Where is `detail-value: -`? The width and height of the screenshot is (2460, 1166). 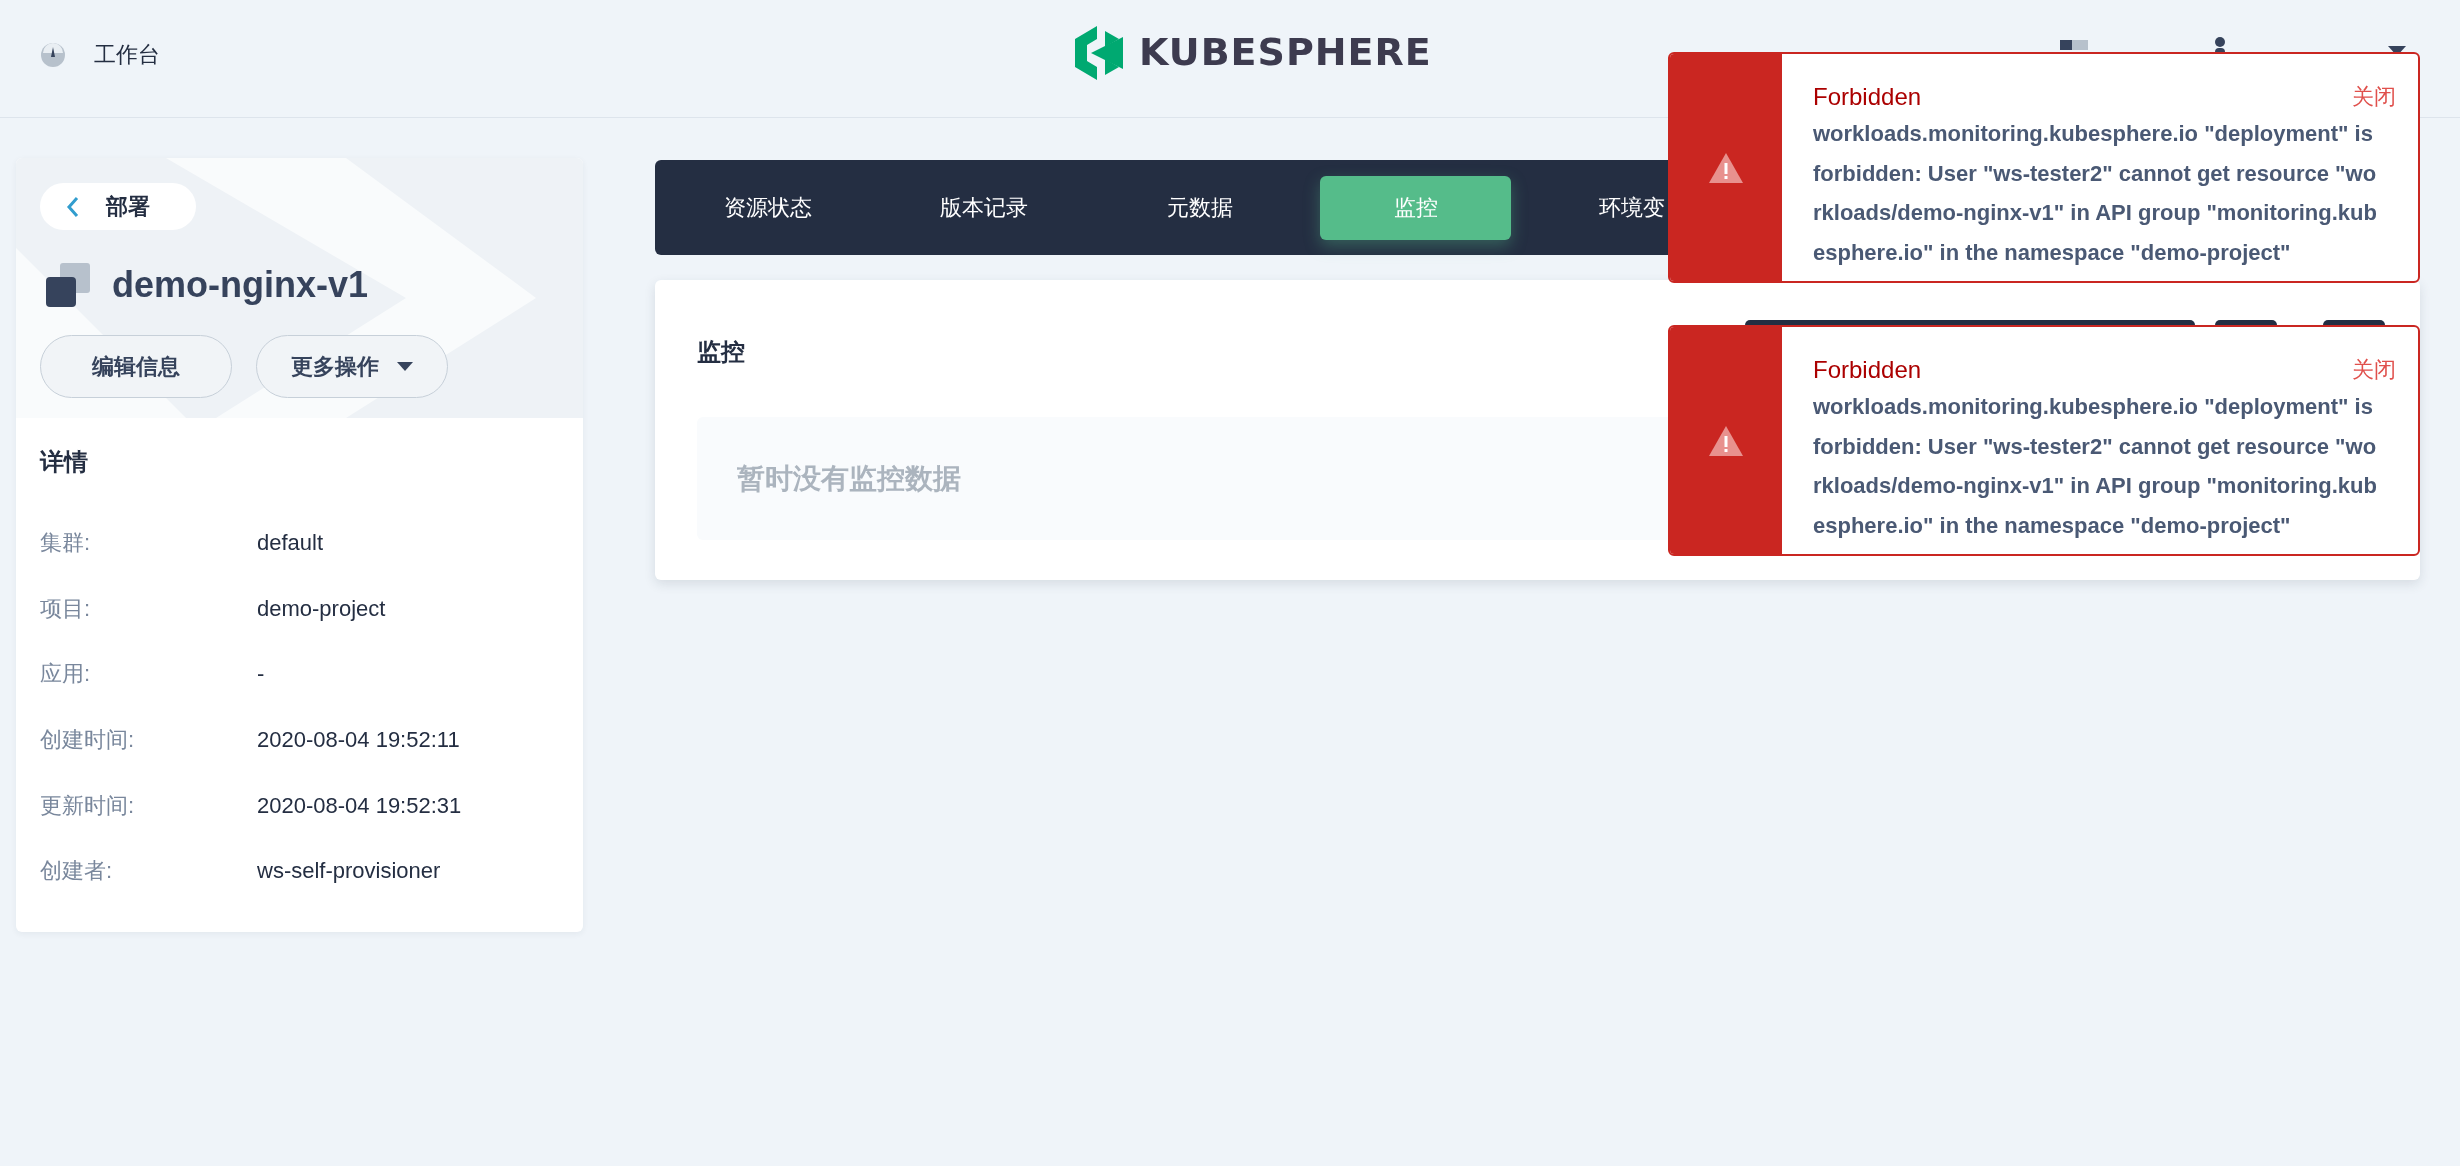
detail-value: - is located at coordinates (261, 674).